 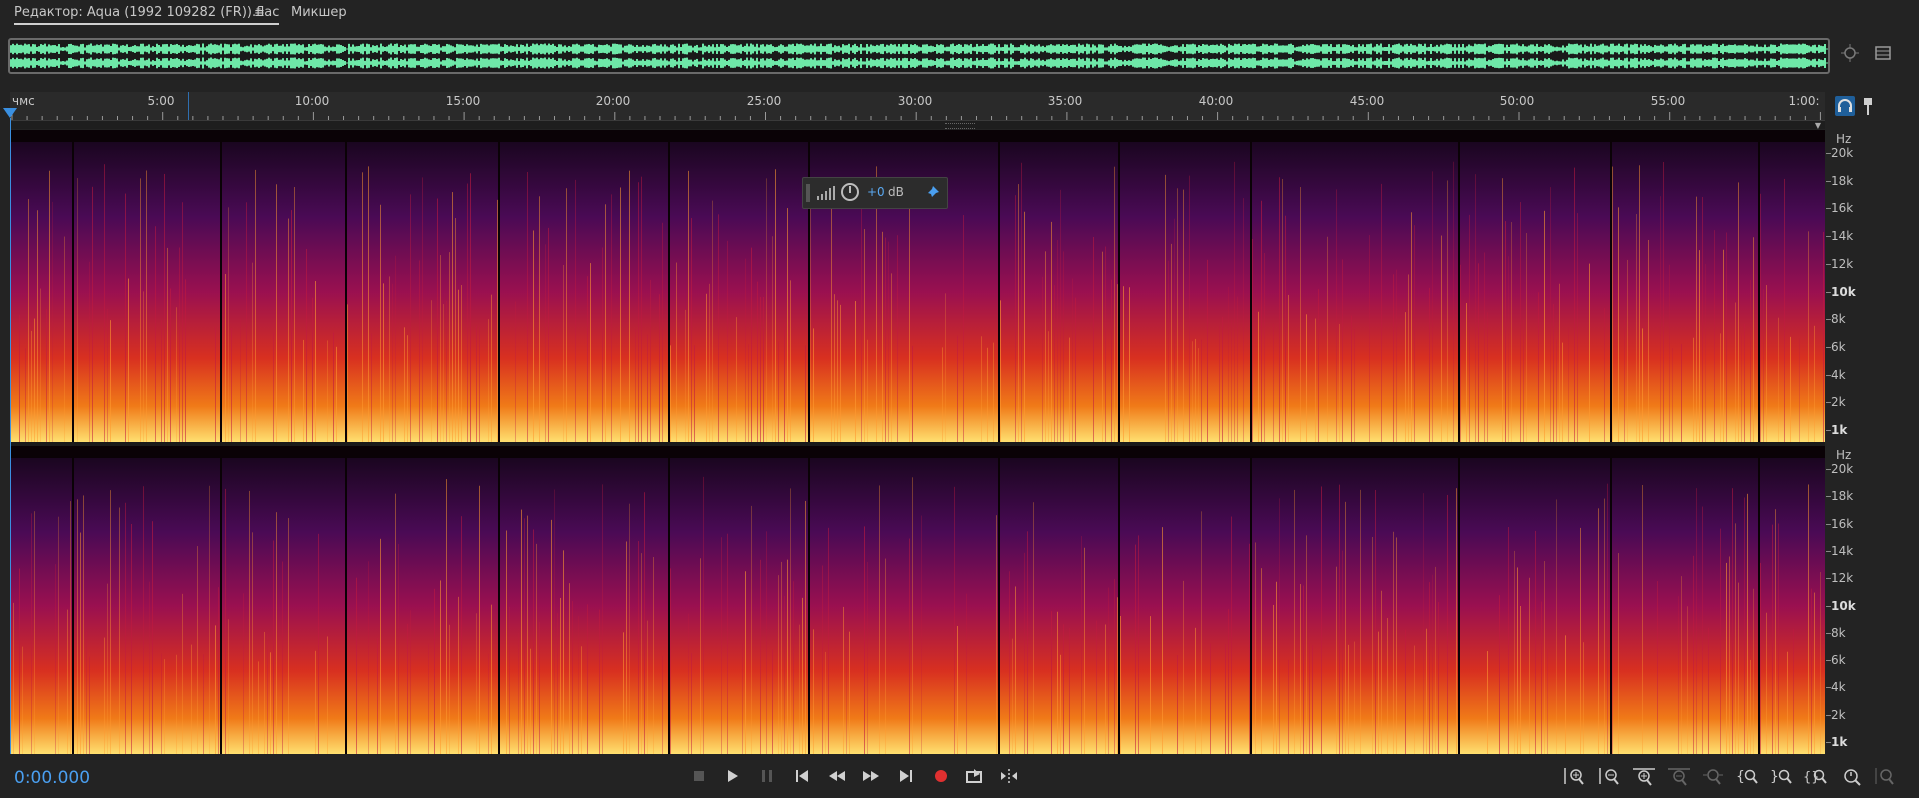 I want to click on scroll-bar: ▼, so click(x=917, y=125).